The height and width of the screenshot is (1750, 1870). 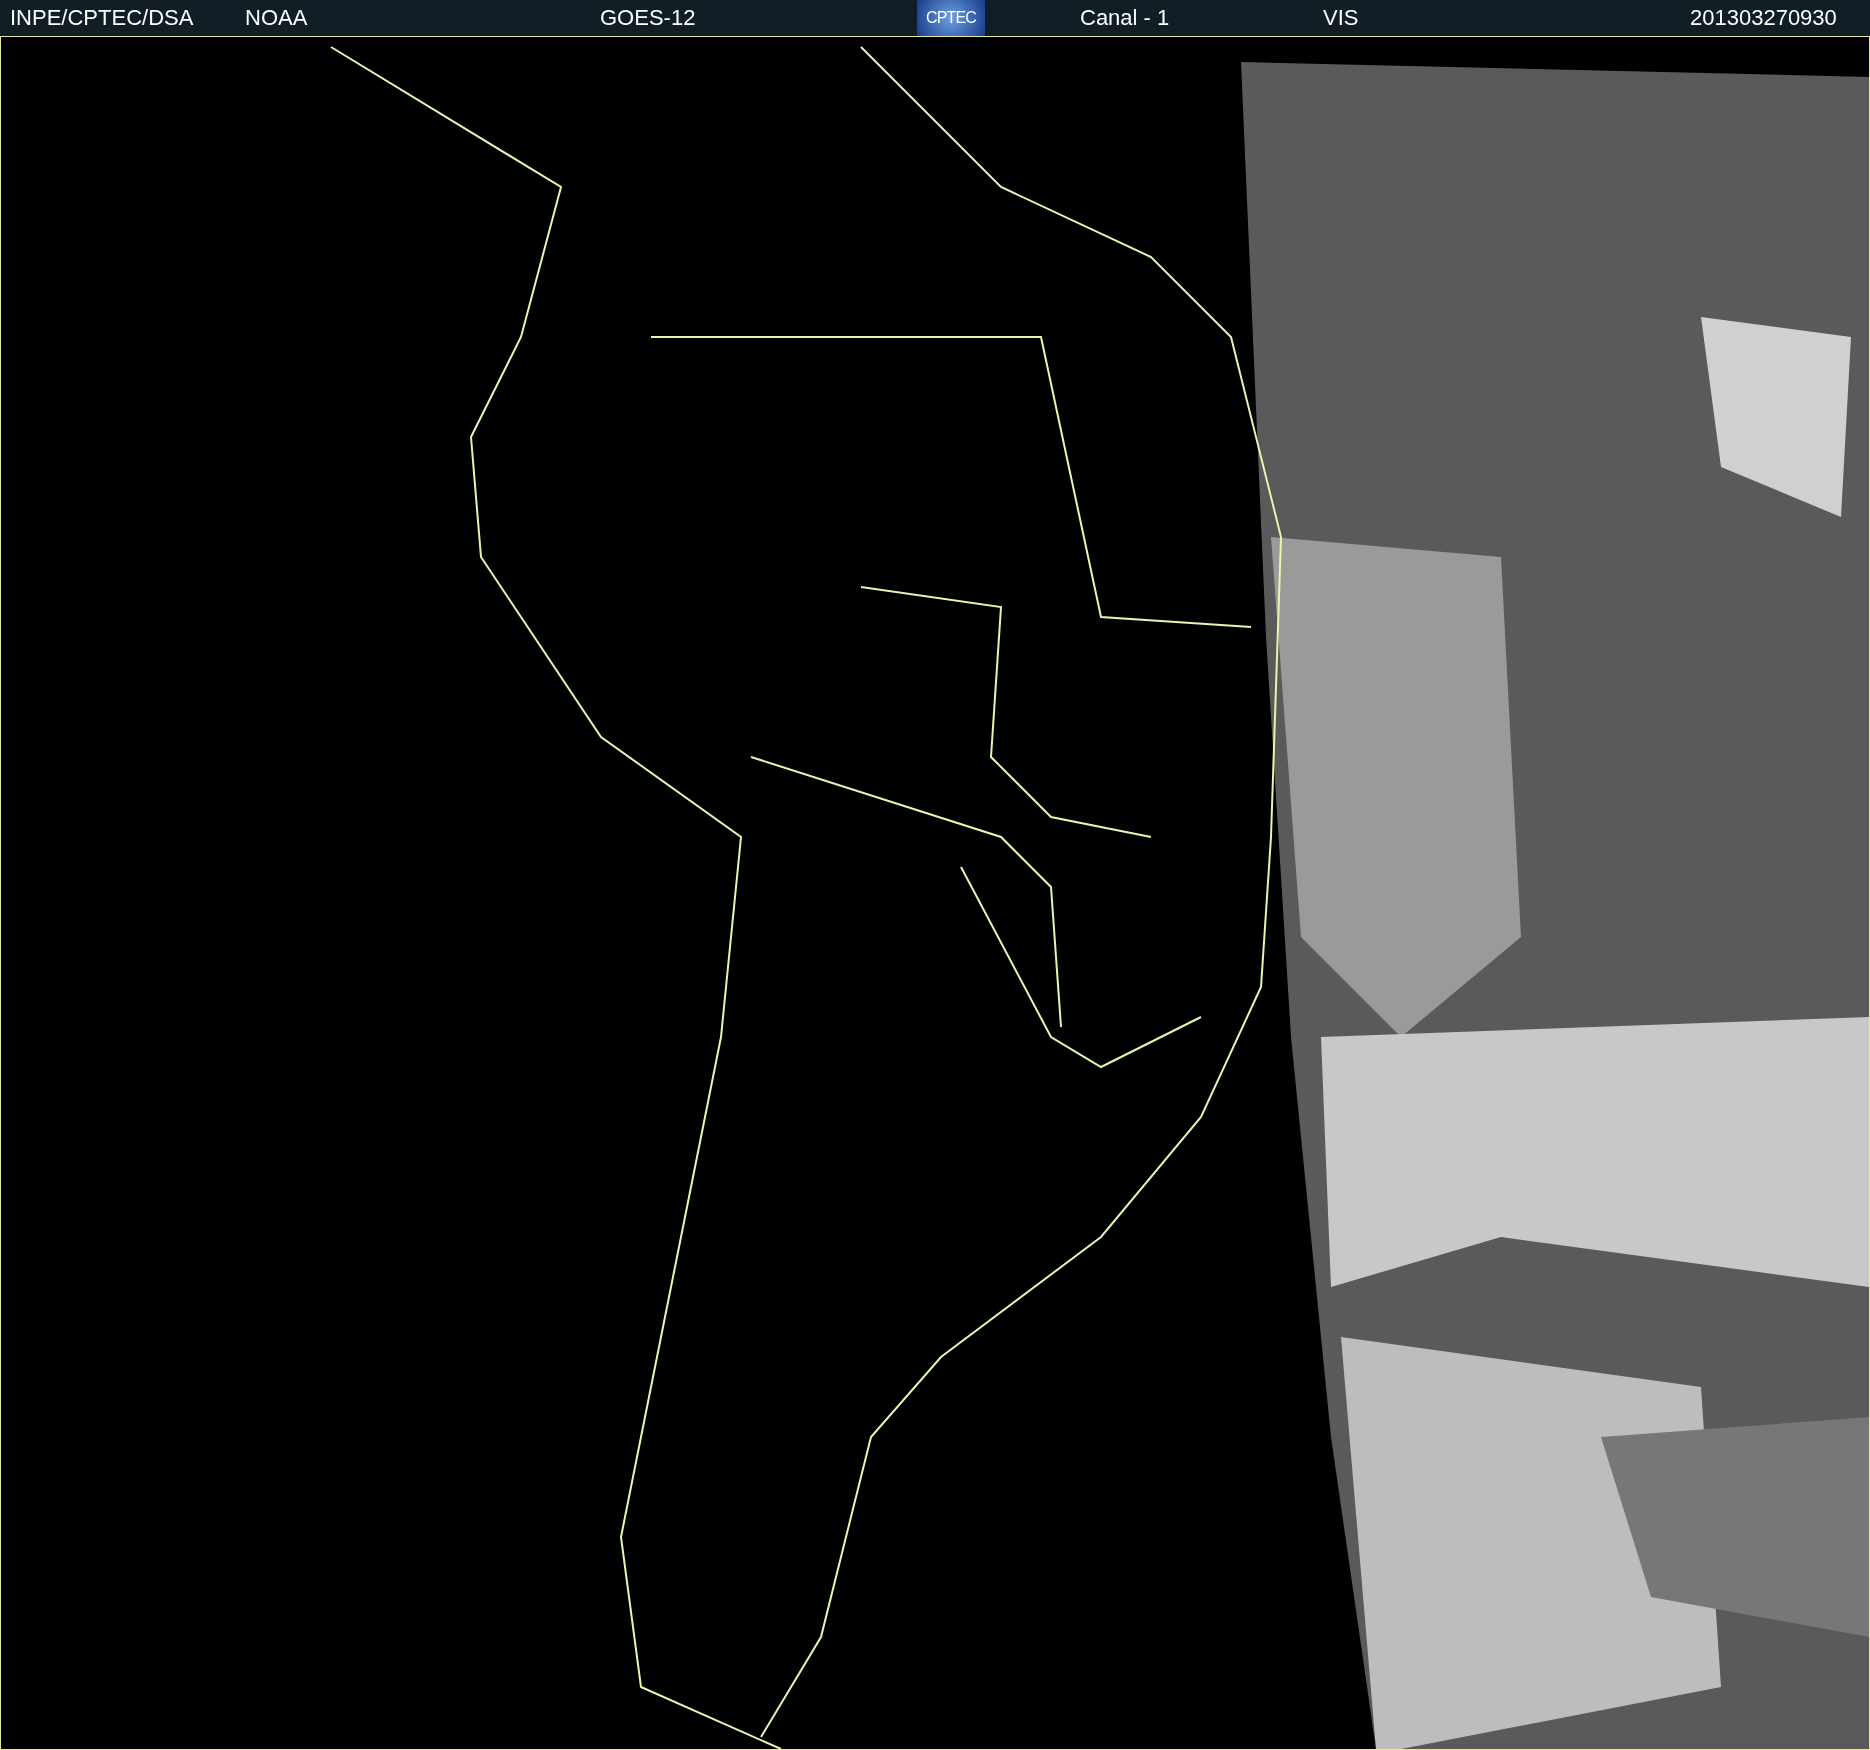 I want to click on logo: CPTEC, so click(x=951, y=18).